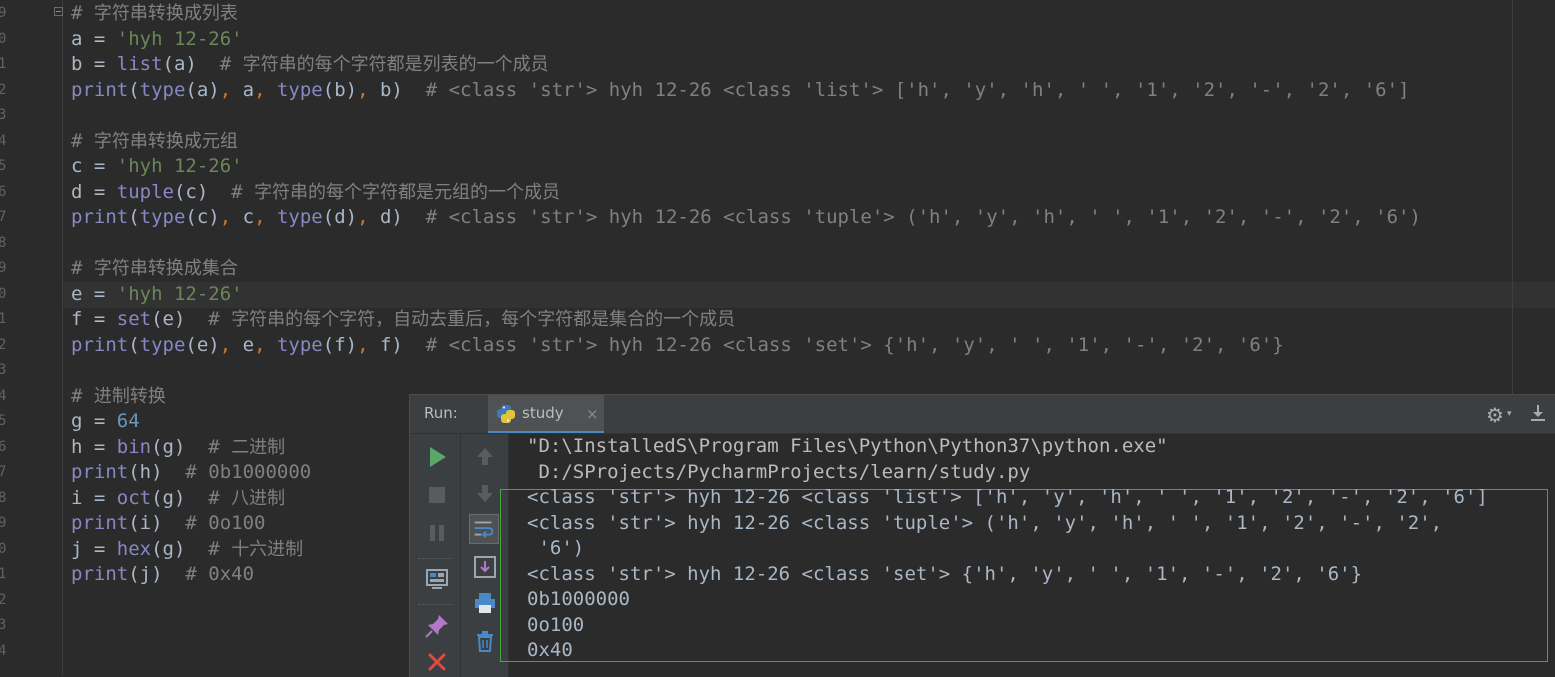  What do you see at coordinates (3, 446) in the screenshot?
I see `line-number: 6` at bounding box center [3, 446].